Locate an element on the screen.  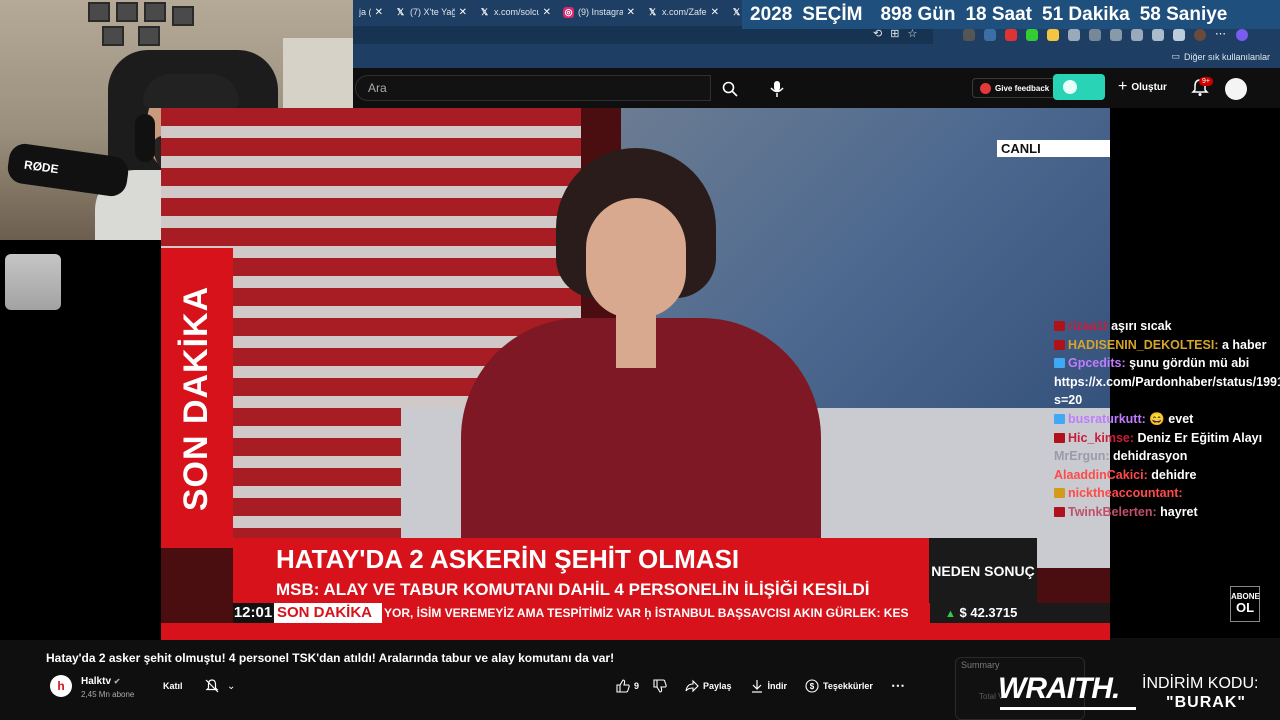
subscription-bell-button: ⌄ is located at coordinates (220, 686).